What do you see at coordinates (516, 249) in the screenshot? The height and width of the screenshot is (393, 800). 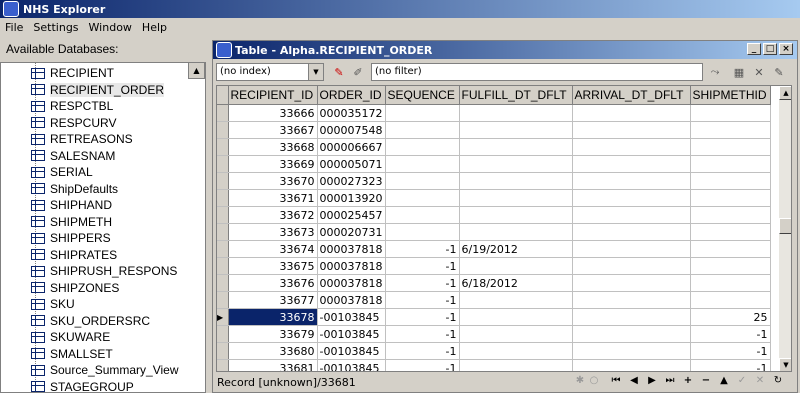 I see `table-cell: 6/19/2012` at bounding box center [516, 249].